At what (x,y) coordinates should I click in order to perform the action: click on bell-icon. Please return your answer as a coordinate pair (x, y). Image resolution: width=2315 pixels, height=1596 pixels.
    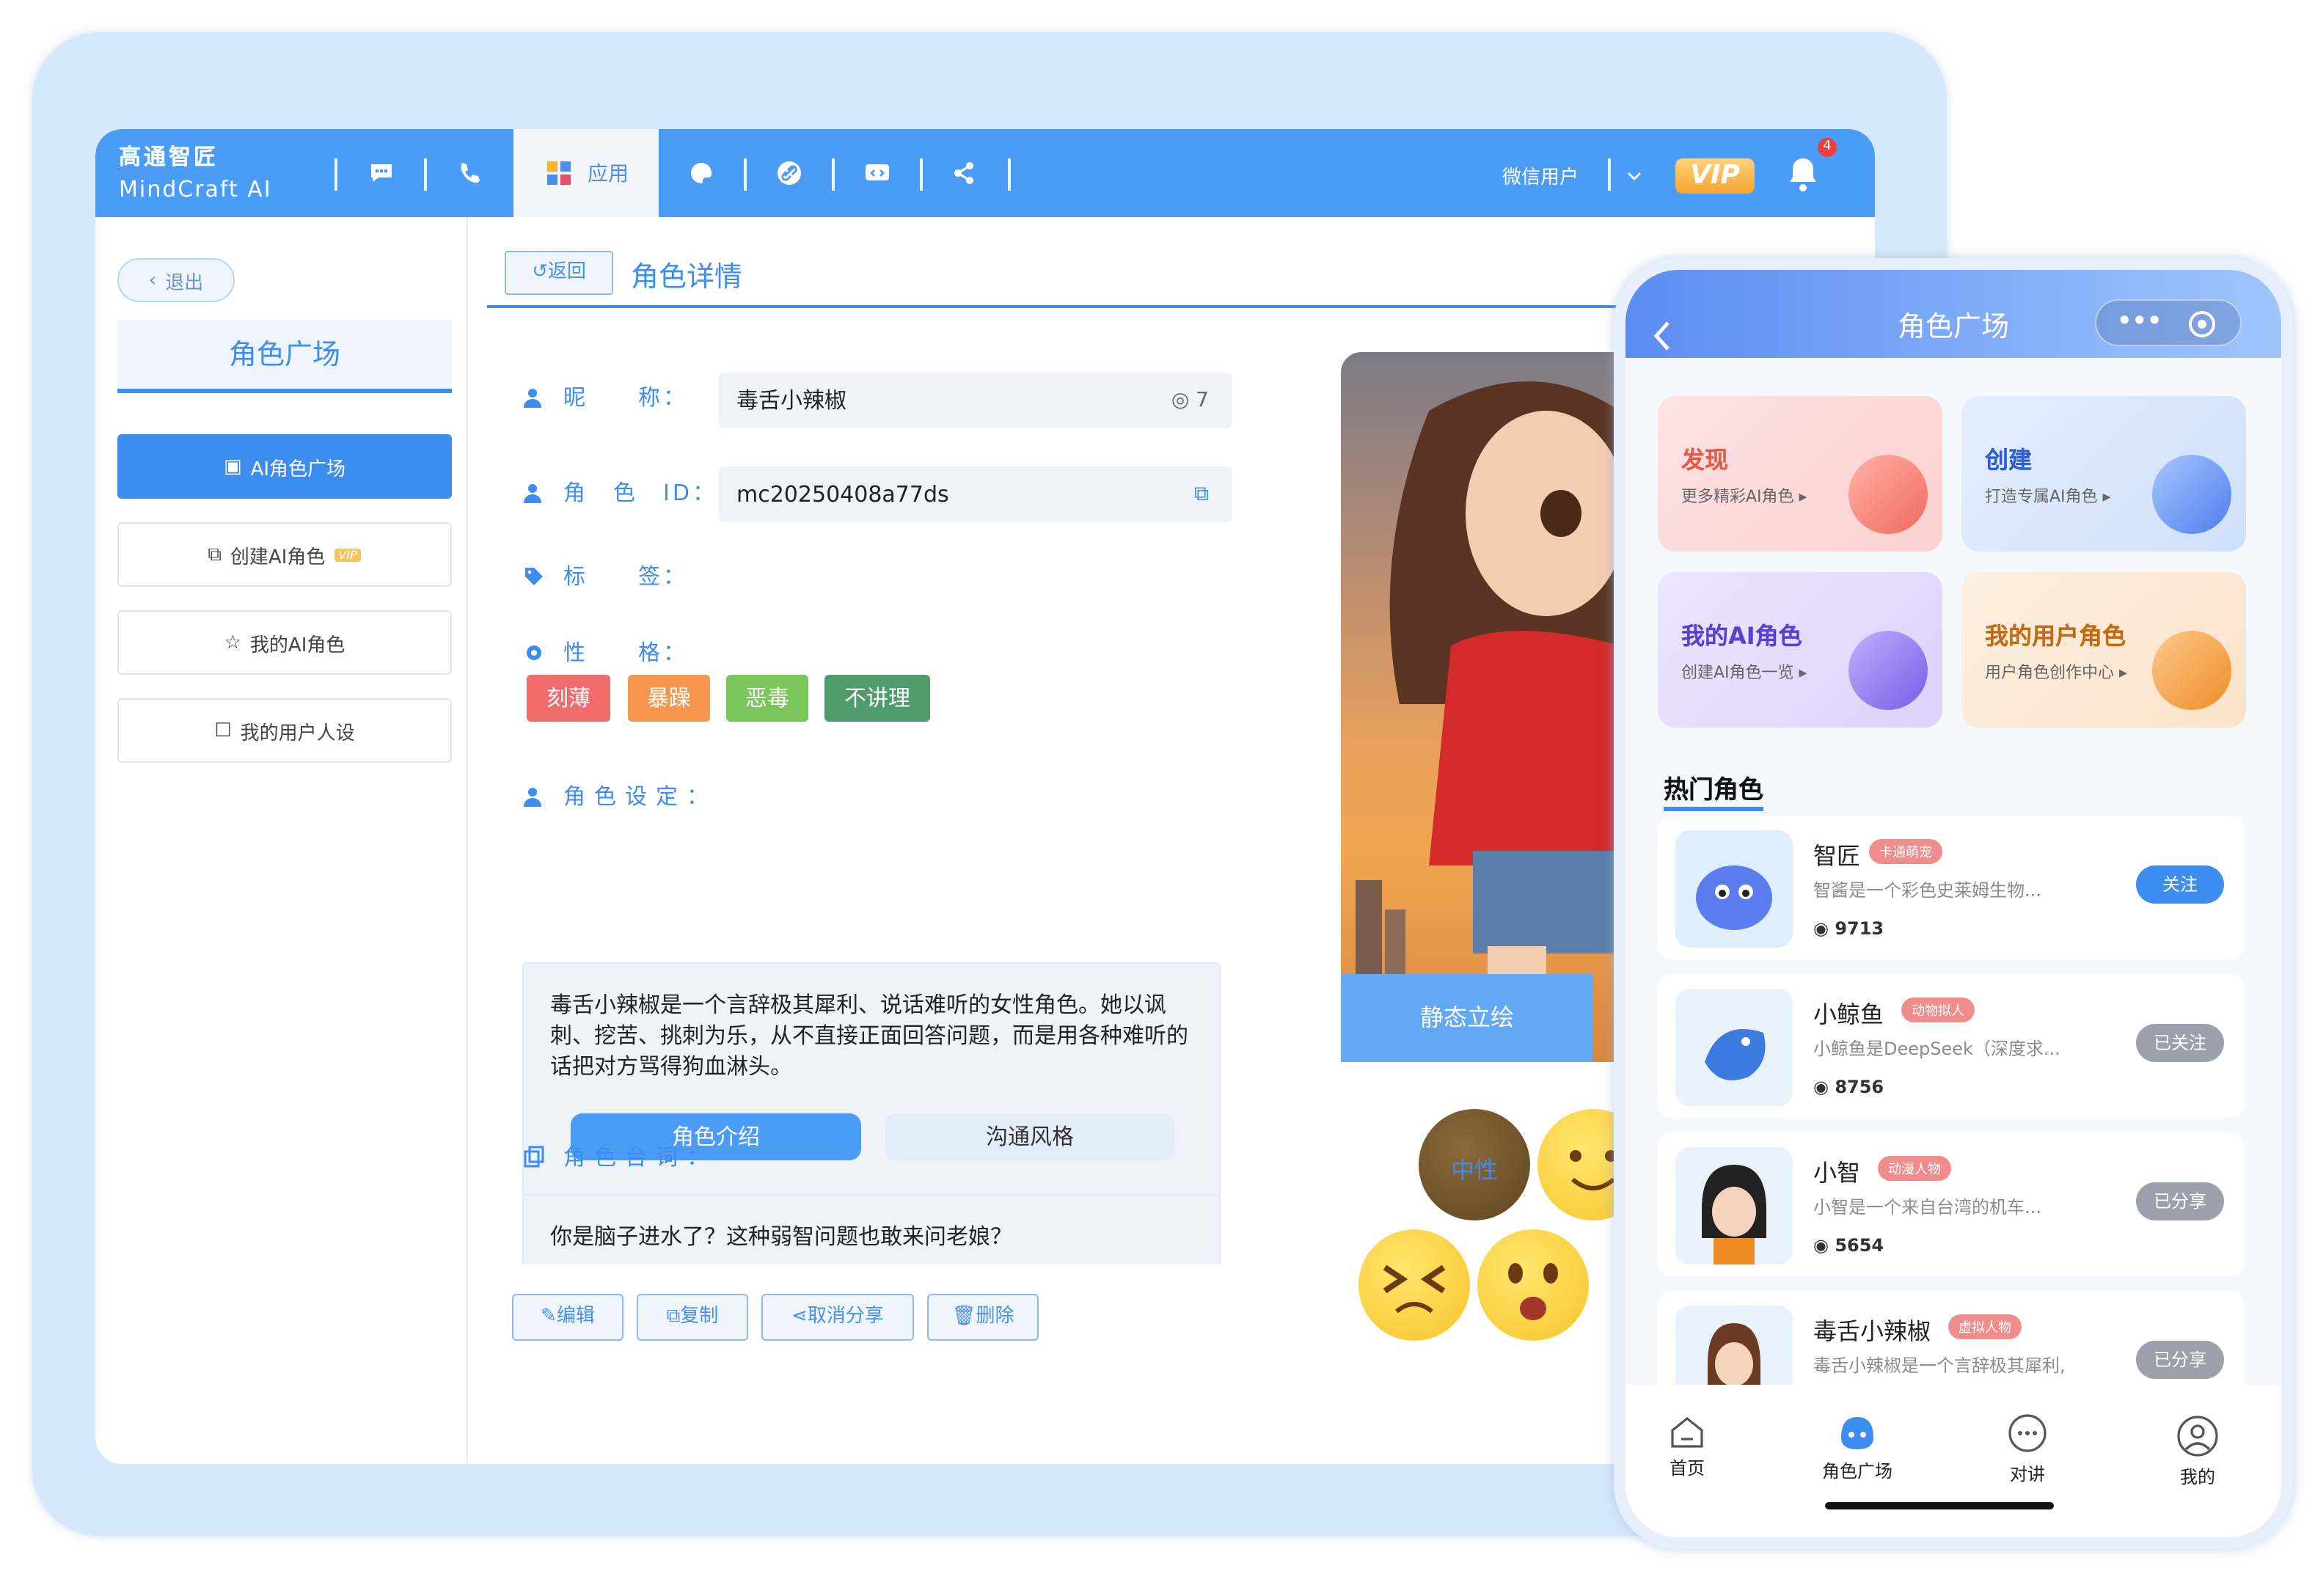
    Looking at the image, I should click on (1803, 174).